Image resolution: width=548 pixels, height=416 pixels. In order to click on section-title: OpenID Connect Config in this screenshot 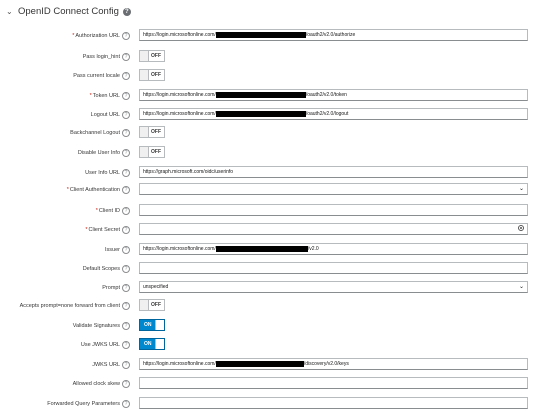, I will do `click(68, 11)`.